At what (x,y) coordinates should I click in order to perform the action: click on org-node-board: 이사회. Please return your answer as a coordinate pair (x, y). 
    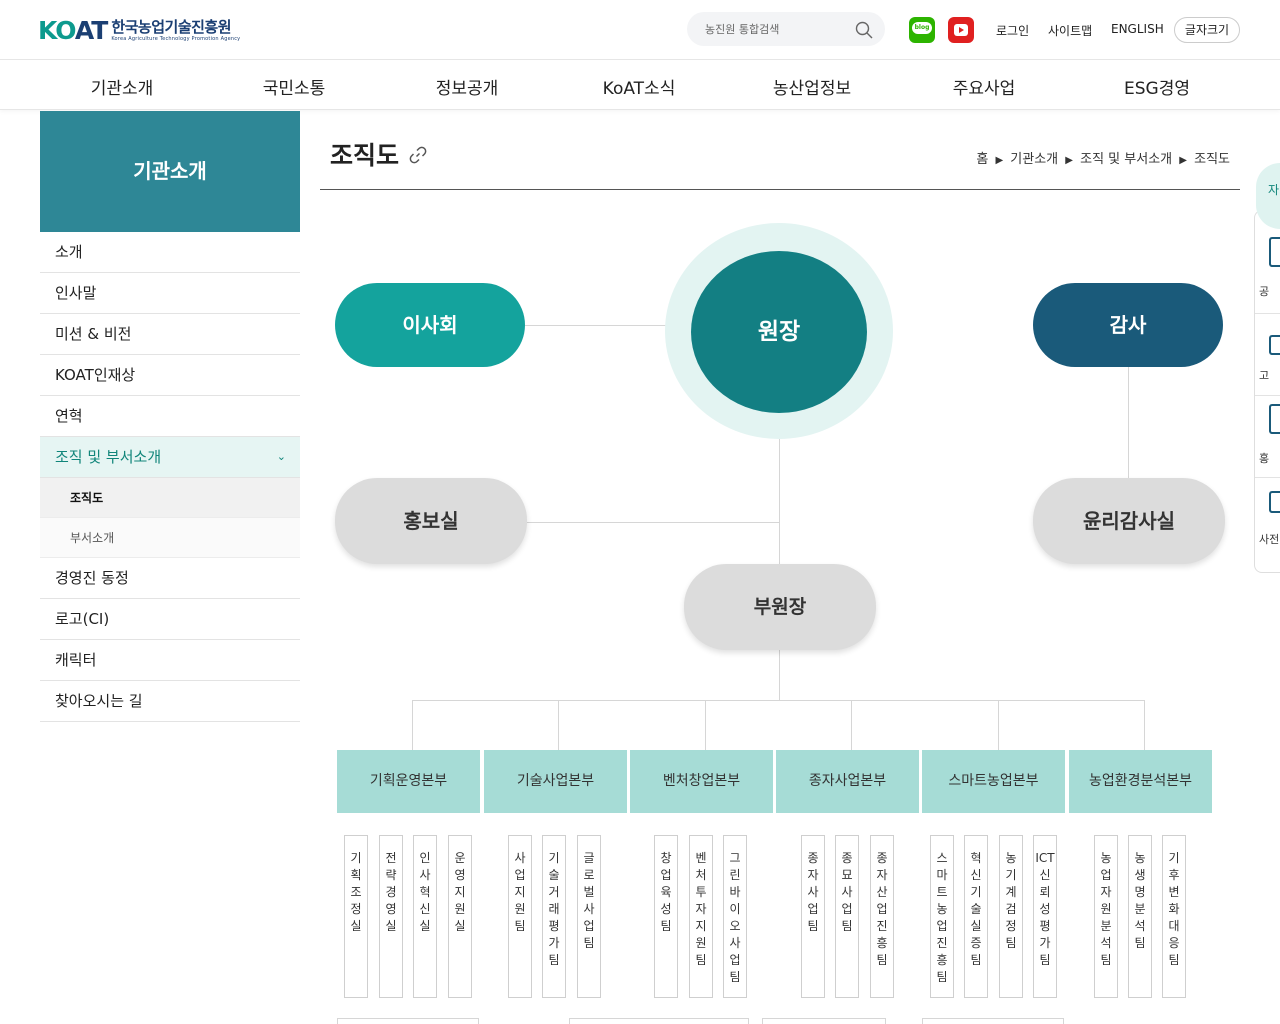
    Looking at the image, I should click on (430, 325).